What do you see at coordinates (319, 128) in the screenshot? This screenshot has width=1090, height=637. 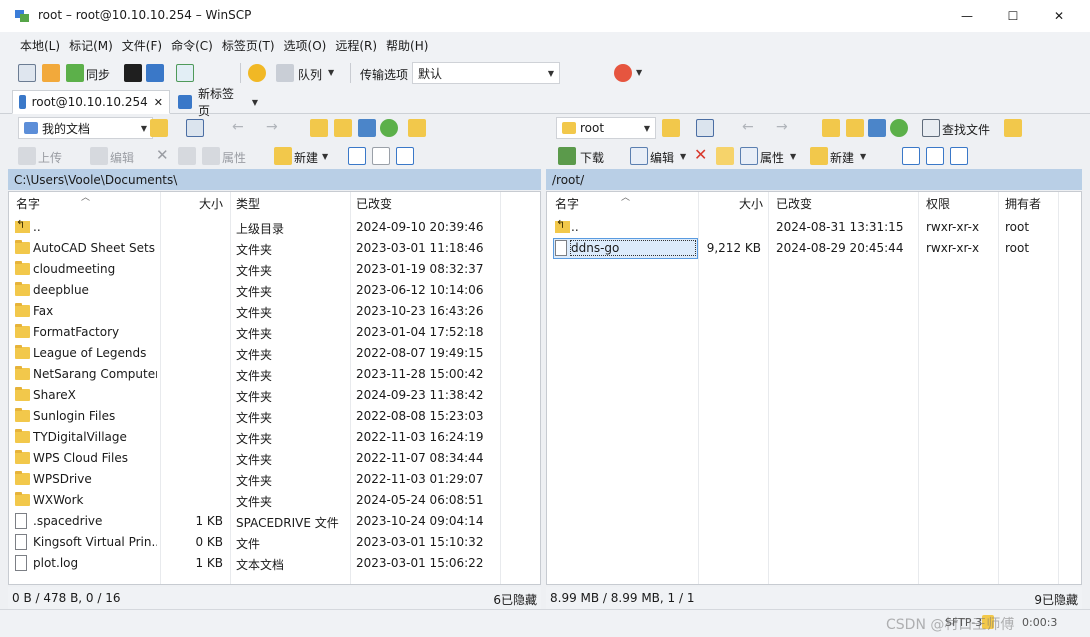 I see `parent-directory-icon` at bounding box center [319, 128].